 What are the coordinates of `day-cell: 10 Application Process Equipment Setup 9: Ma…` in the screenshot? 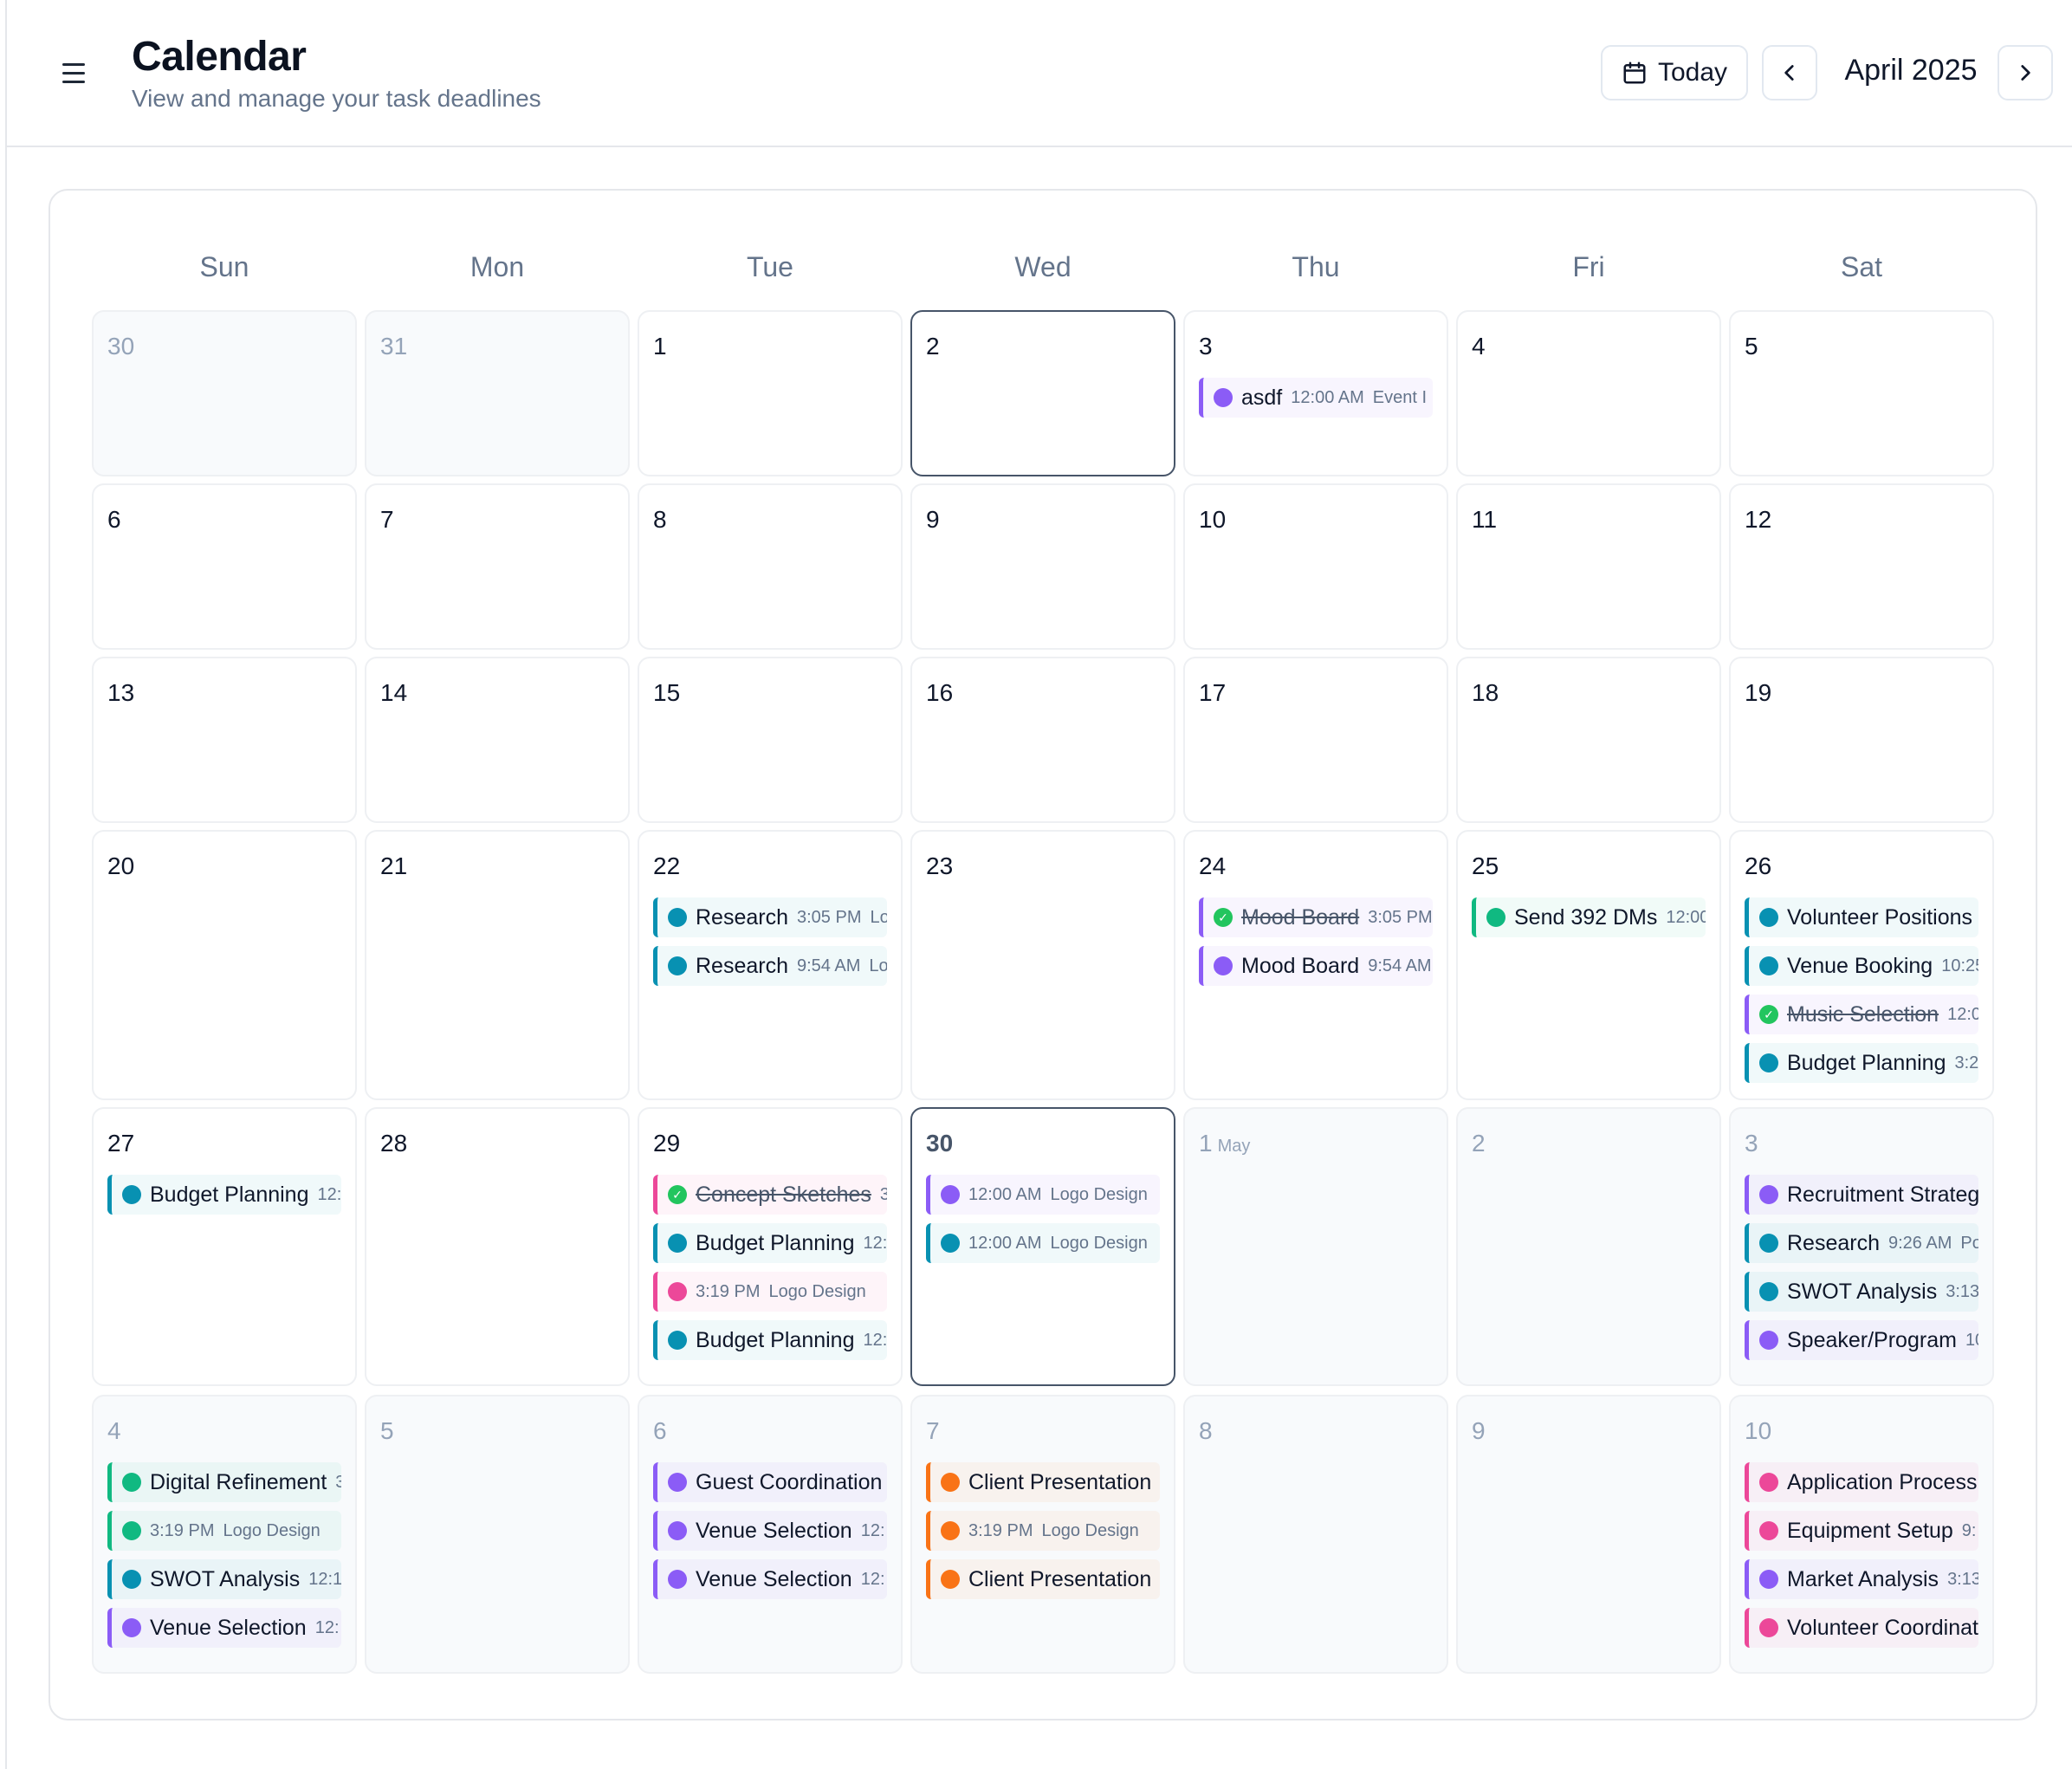 It's located at (1861, 1534).